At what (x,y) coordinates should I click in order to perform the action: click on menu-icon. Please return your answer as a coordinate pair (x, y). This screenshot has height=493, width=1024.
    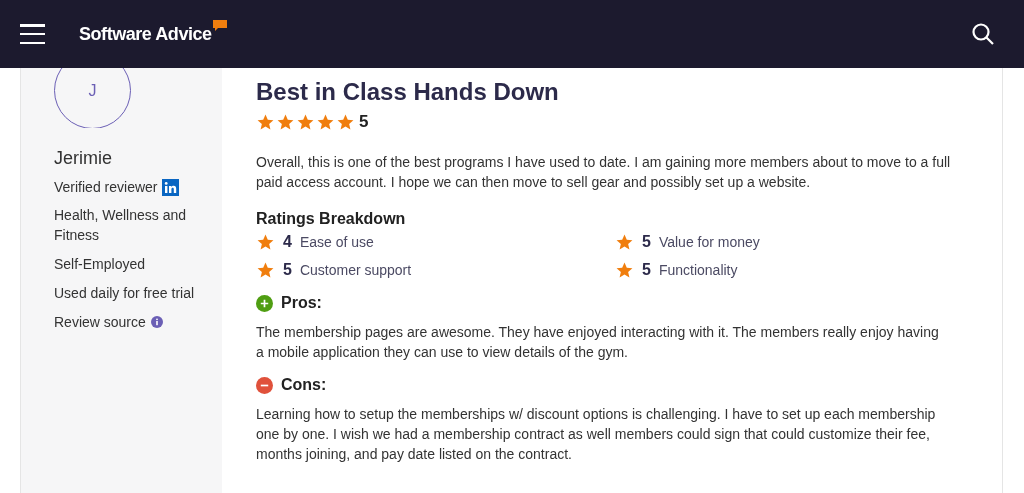
    Looking at the image, I should click on (32, 34).